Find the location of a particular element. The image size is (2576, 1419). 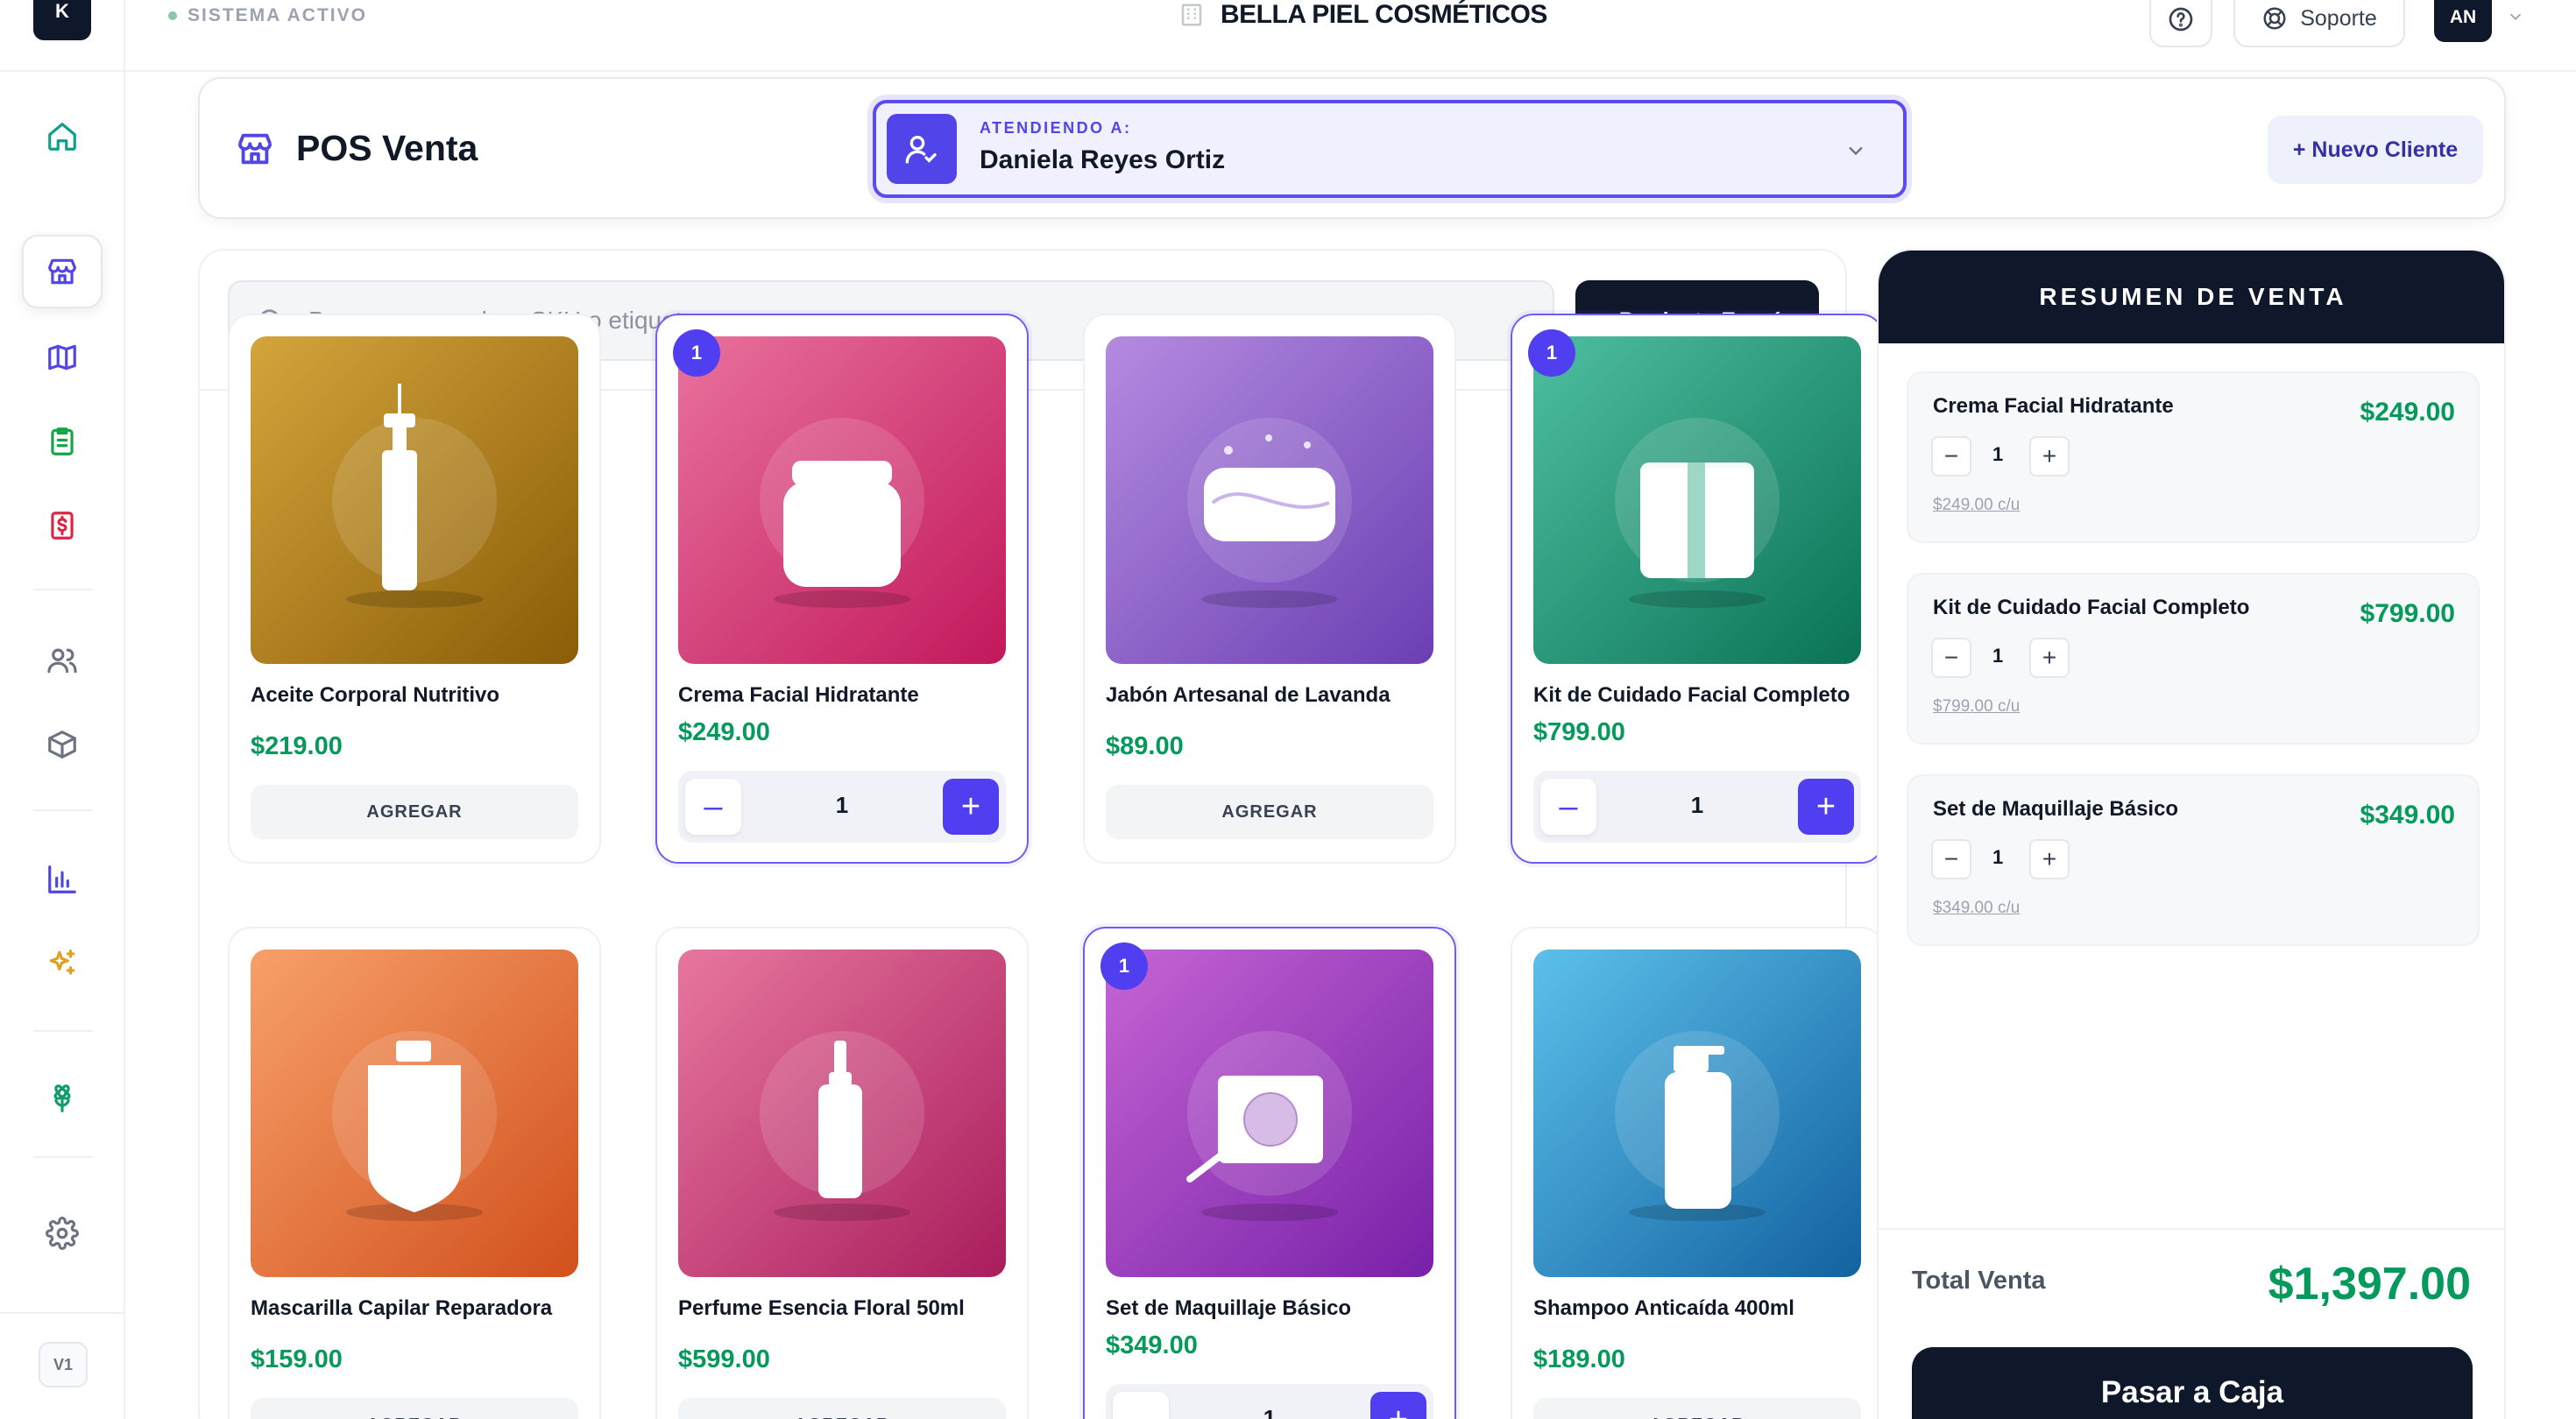

store-icon is located at coordinates (254, 148).